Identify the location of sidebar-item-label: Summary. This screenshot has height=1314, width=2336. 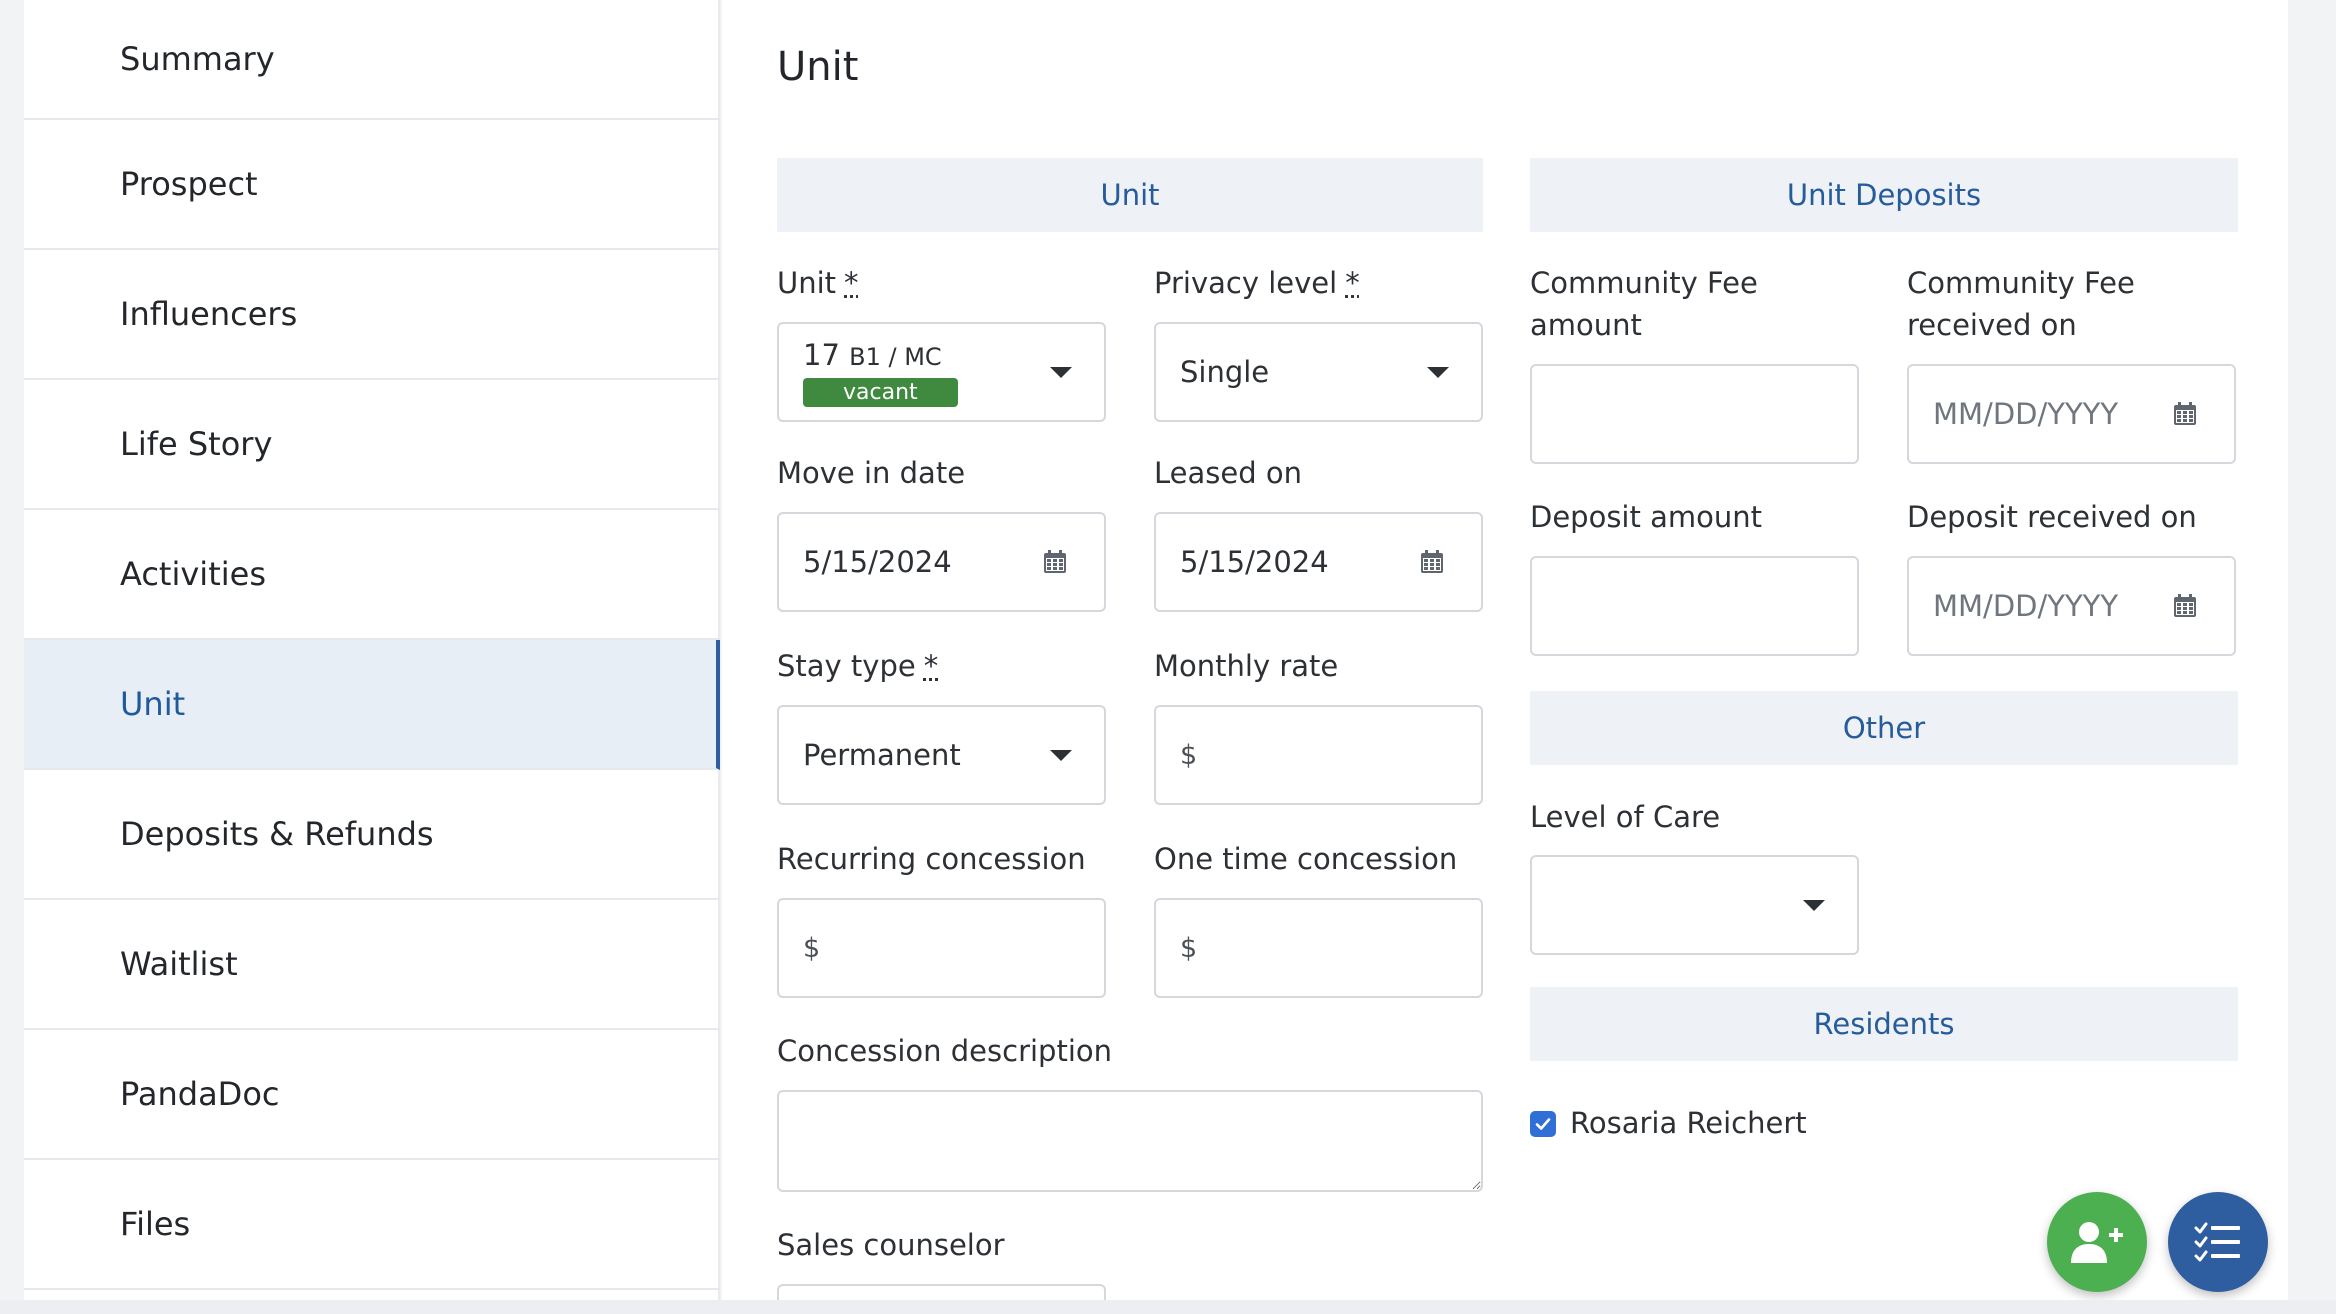
(197, 59).